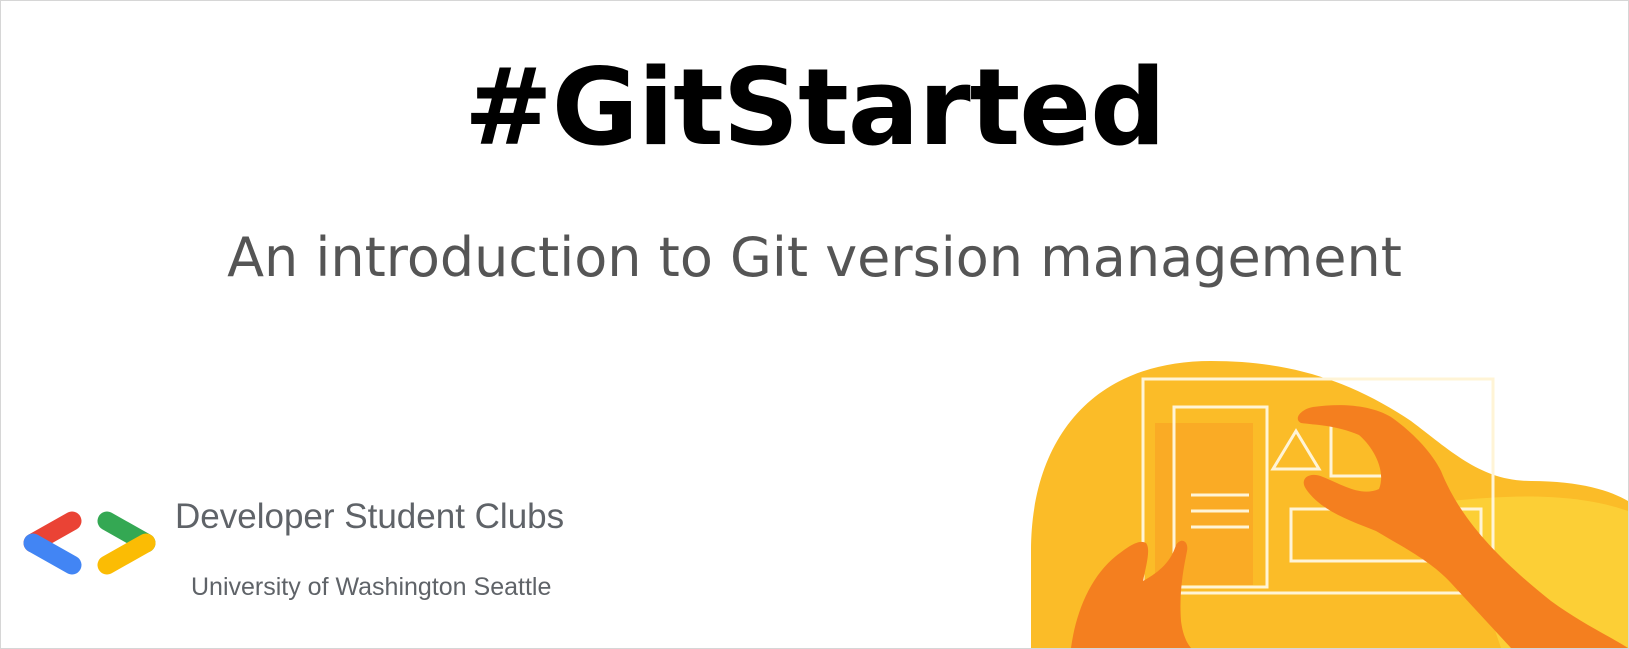 This screenshot has width=1629, height=649. I want to click on logo-blue-stroke, so click(52, 554).